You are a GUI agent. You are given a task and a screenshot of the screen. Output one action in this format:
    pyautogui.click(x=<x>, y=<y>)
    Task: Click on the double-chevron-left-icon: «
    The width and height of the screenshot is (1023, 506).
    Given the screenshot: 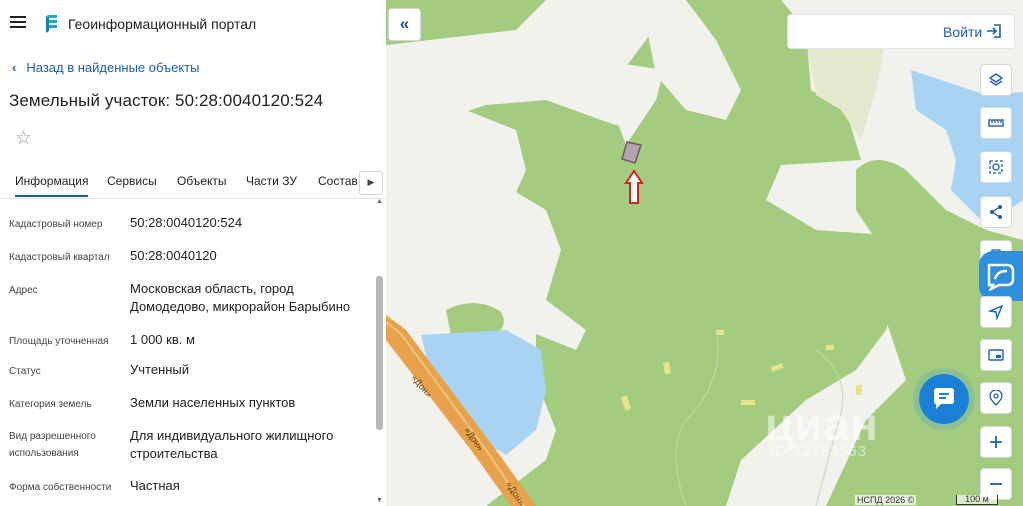 What is the action you would take?
    pyautogui.click(x=404, y=23)
    